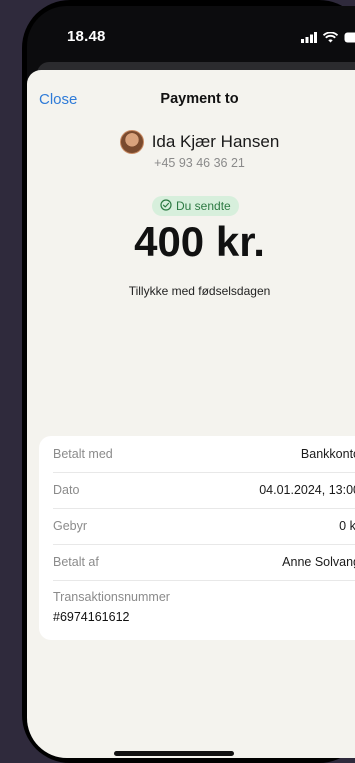  What do you see at coordinates (309, 39) in the screenshot?
I see `signal-icon` at bounding box center [309, 39].